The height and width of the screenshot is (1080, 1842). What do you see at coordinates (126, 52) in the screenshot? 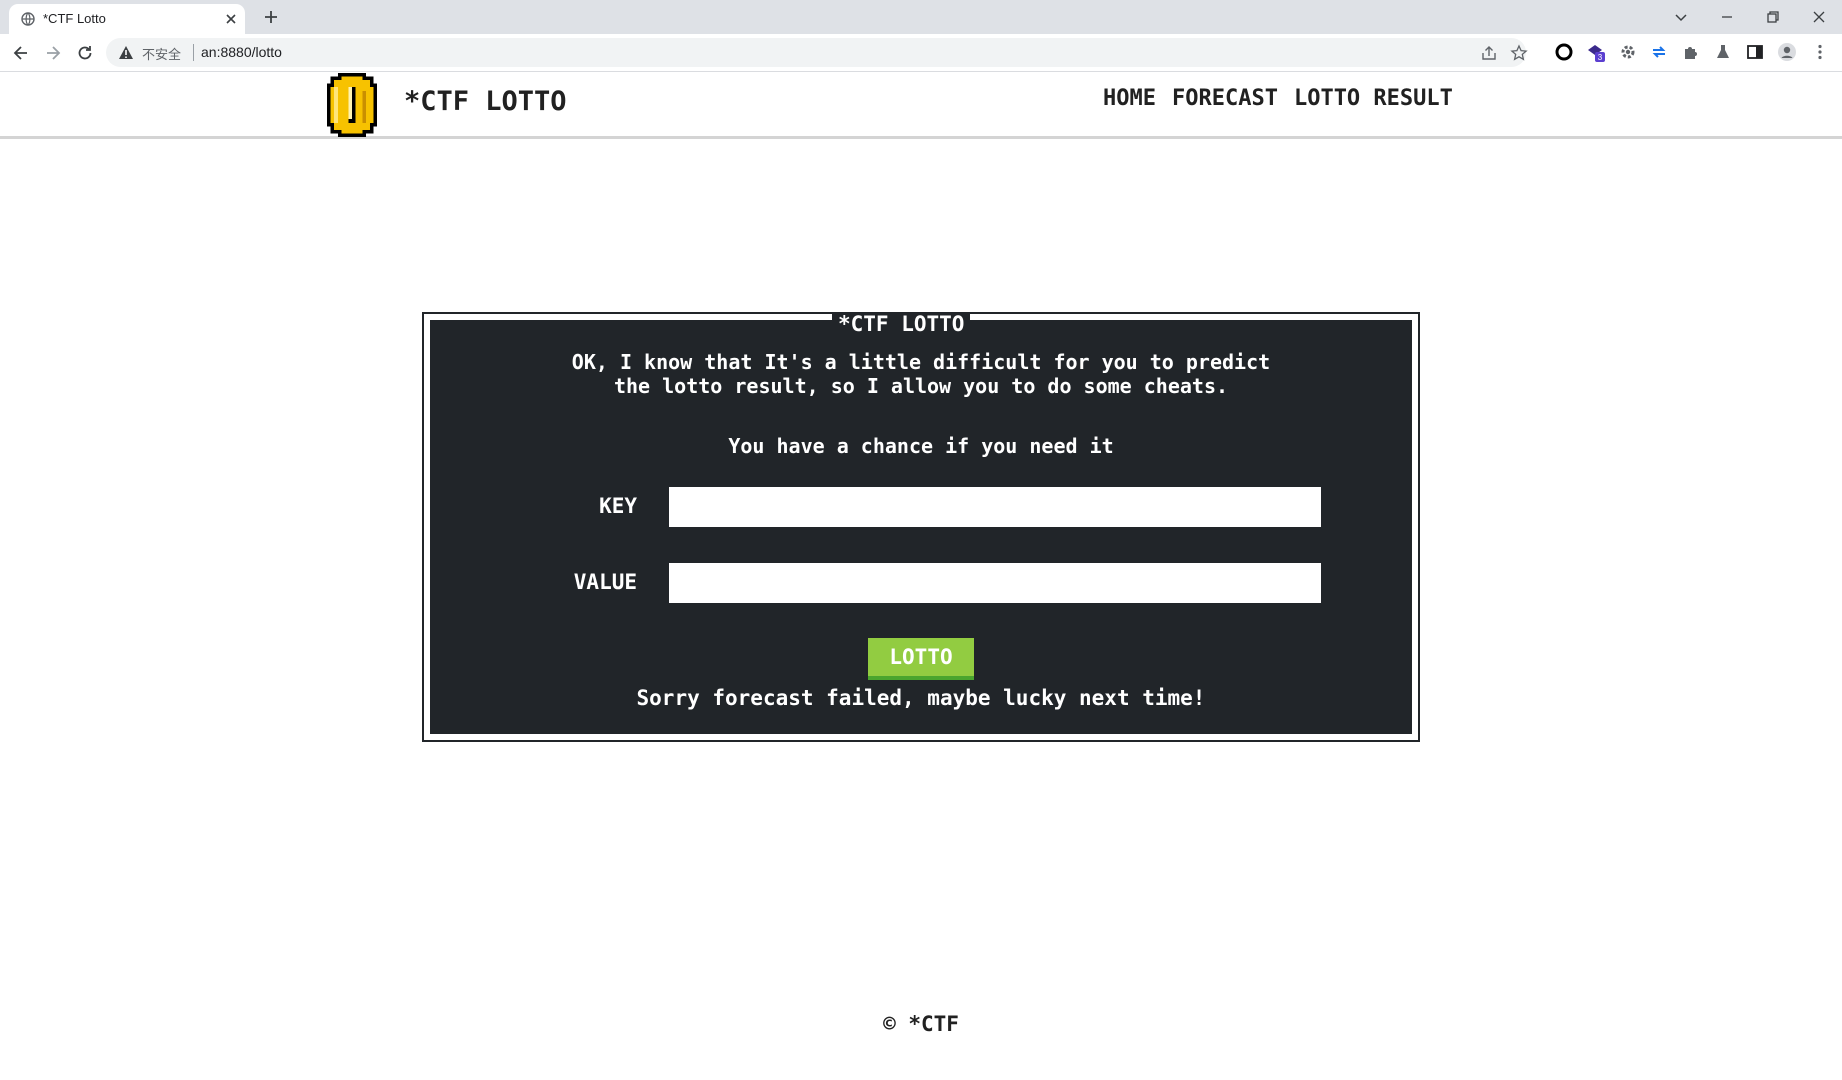
I see `warning-icon` at bounding box center [126, 52].